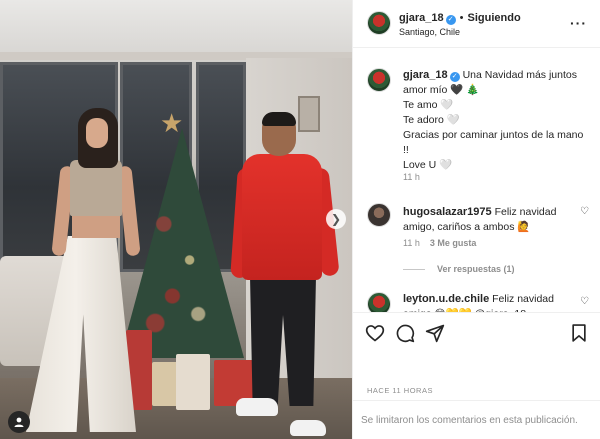  Describe the element at coordinates (425, 75) in the screenshot. I see `caption-username: gjara_18` at that location.